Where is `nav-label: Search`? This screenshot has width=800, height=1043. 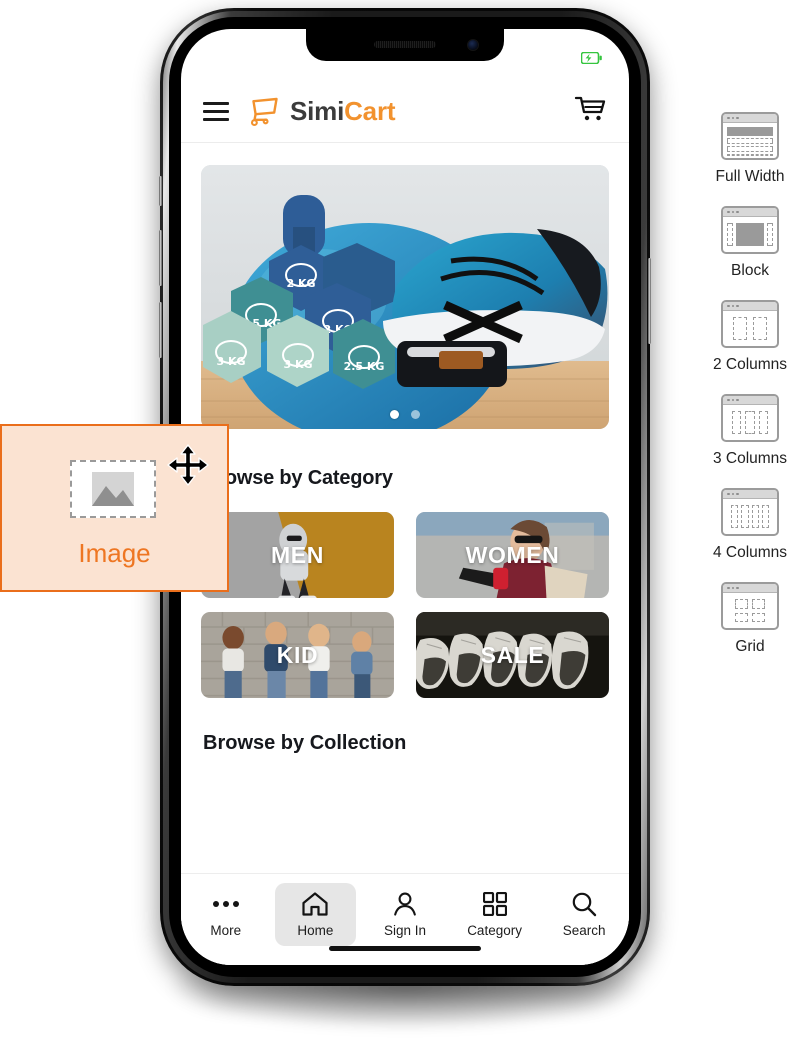 nav-label: Search is located at coordinates (584, 930).